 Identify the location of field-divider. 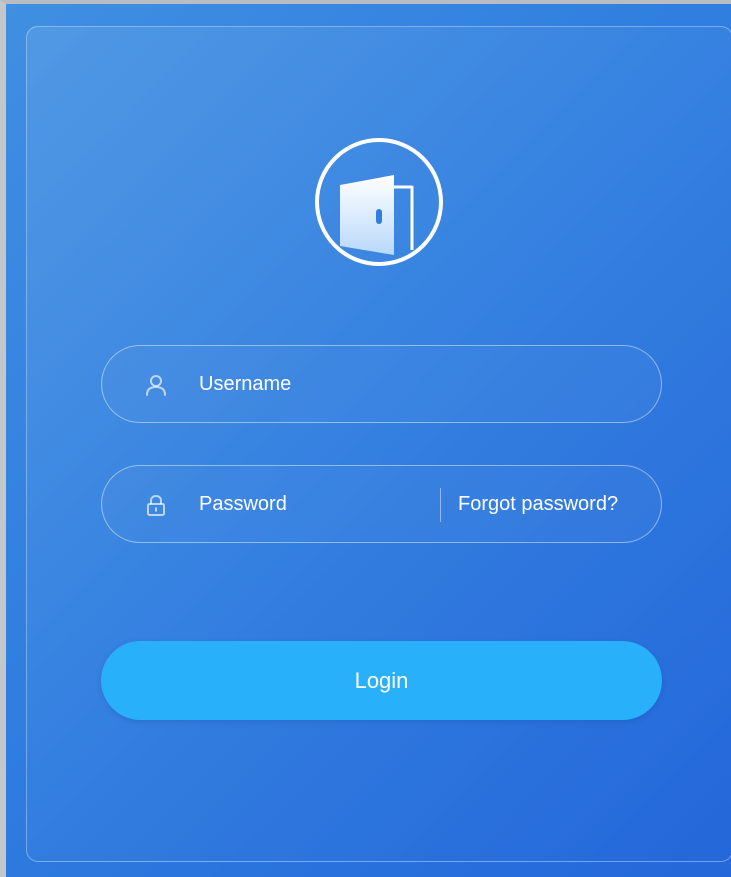
(440, 505).